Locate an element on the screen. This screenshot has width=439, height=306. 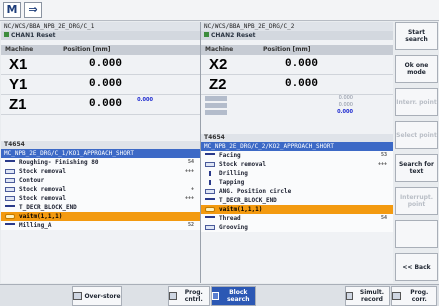
block-item: Stock removal + is located at coordinates (100, 189).